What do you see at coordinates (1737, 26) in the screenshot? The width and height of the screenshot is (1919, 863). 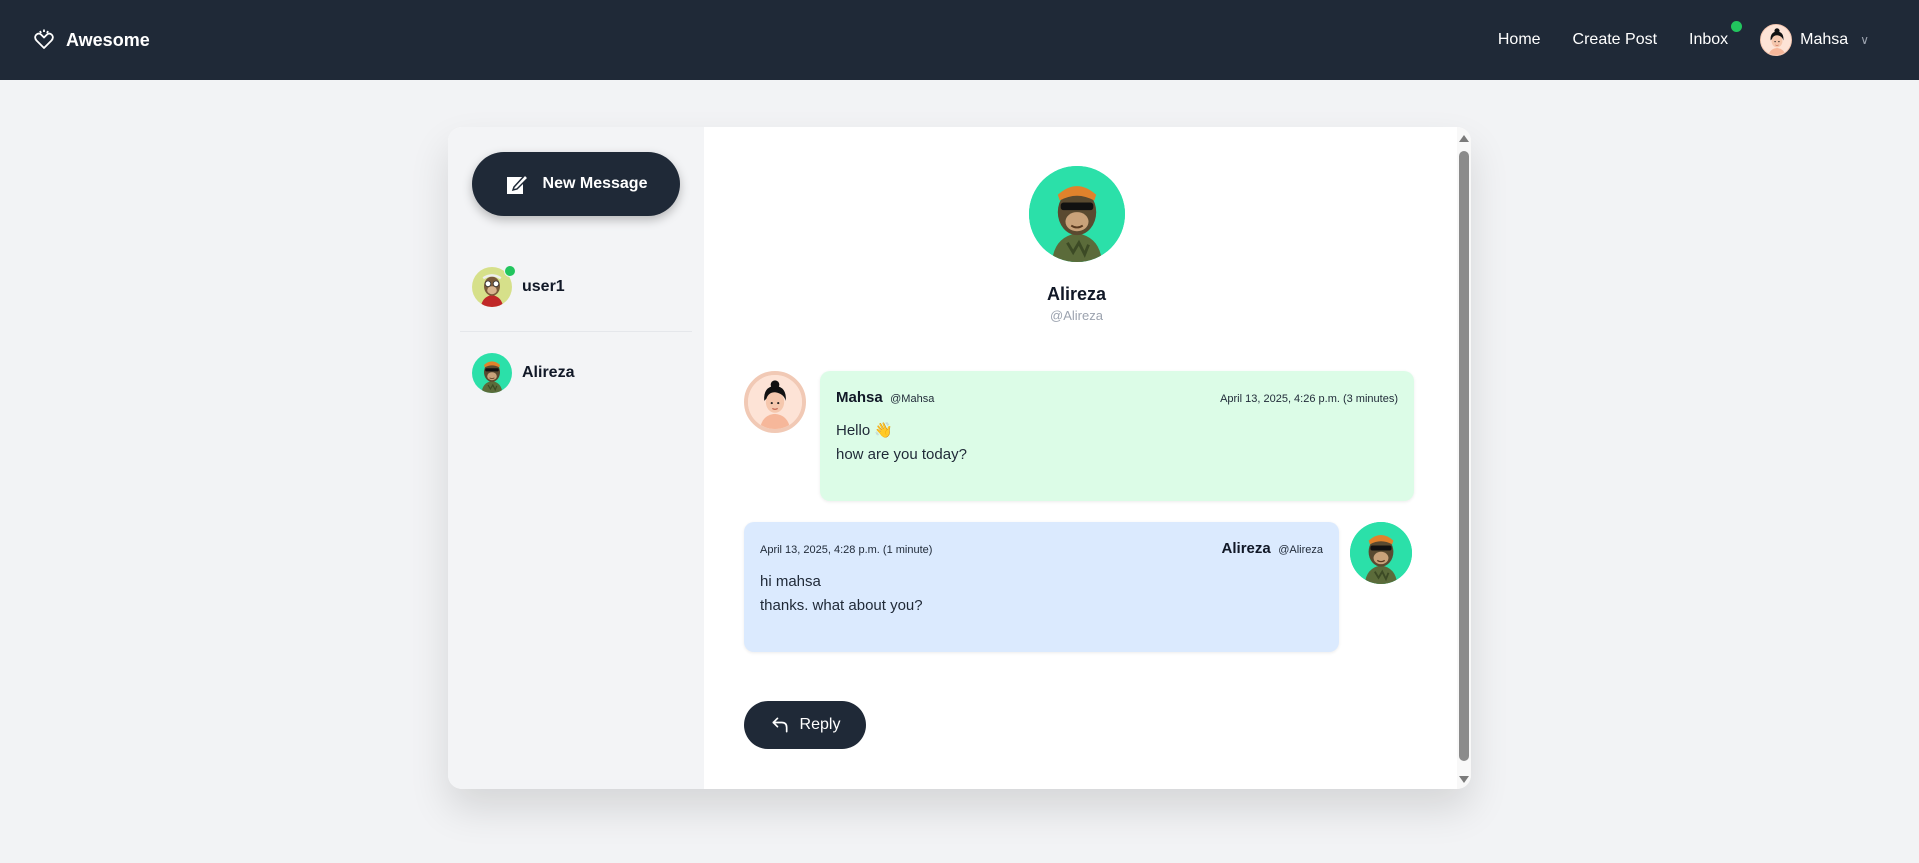 I see `inbox-notification-dot` at bounding box center [1737, 26].